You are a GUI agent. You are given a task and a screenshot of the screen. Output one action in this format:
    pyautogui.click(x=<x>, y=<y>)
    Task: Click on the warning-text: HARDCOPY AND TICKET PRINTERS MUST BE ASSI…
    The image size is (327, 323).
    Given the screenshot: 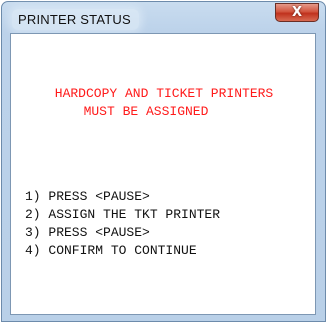 What is the action you would take?
    pyautogui.click(x=164, y=103)
    